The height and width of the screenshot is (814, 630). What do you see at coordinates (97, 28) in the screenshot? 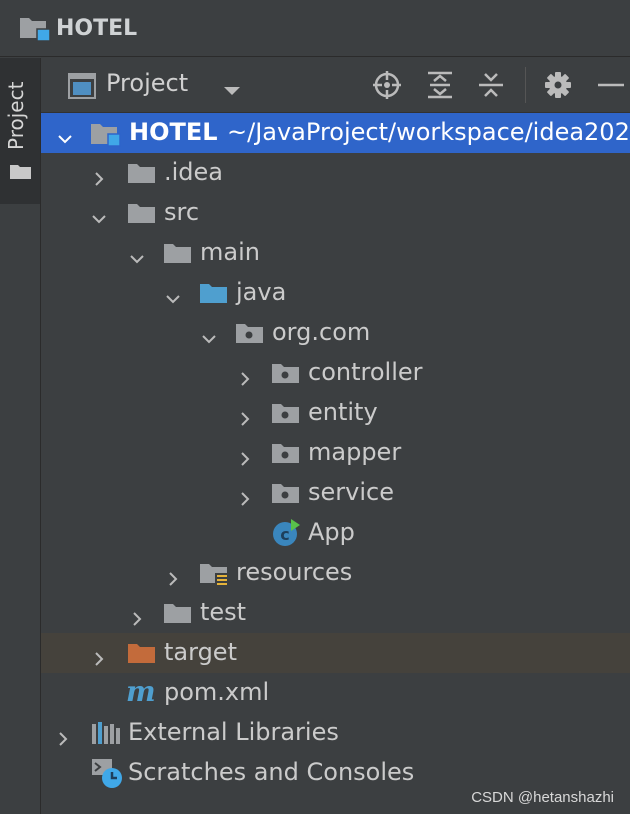
I see `window-title: HOTEL` at bounding box center [97, 28].